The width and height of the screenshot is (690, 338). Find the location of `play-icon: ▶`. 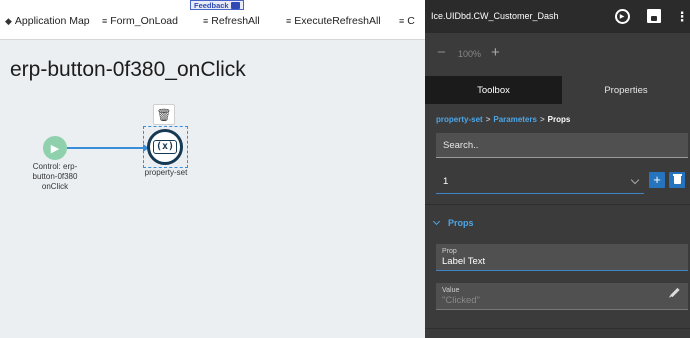

play-icon: ▶ is located at coordinates (55, 148).